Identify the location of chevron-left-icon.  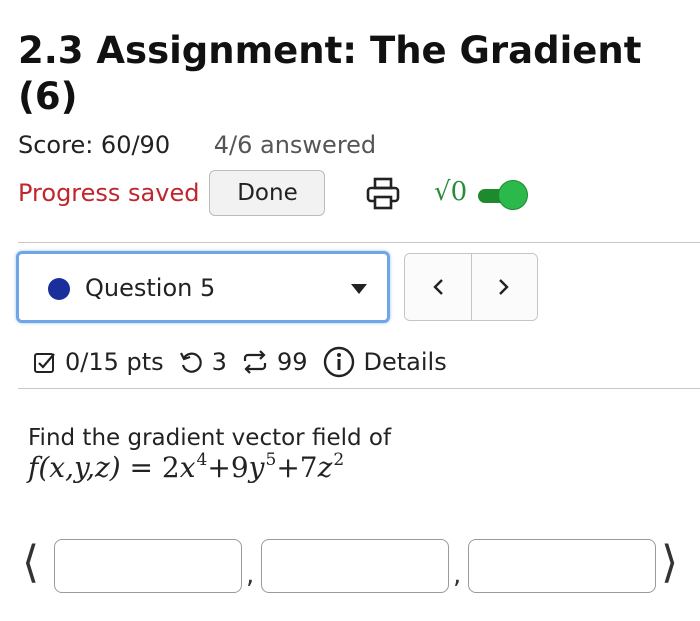
(438, 287).